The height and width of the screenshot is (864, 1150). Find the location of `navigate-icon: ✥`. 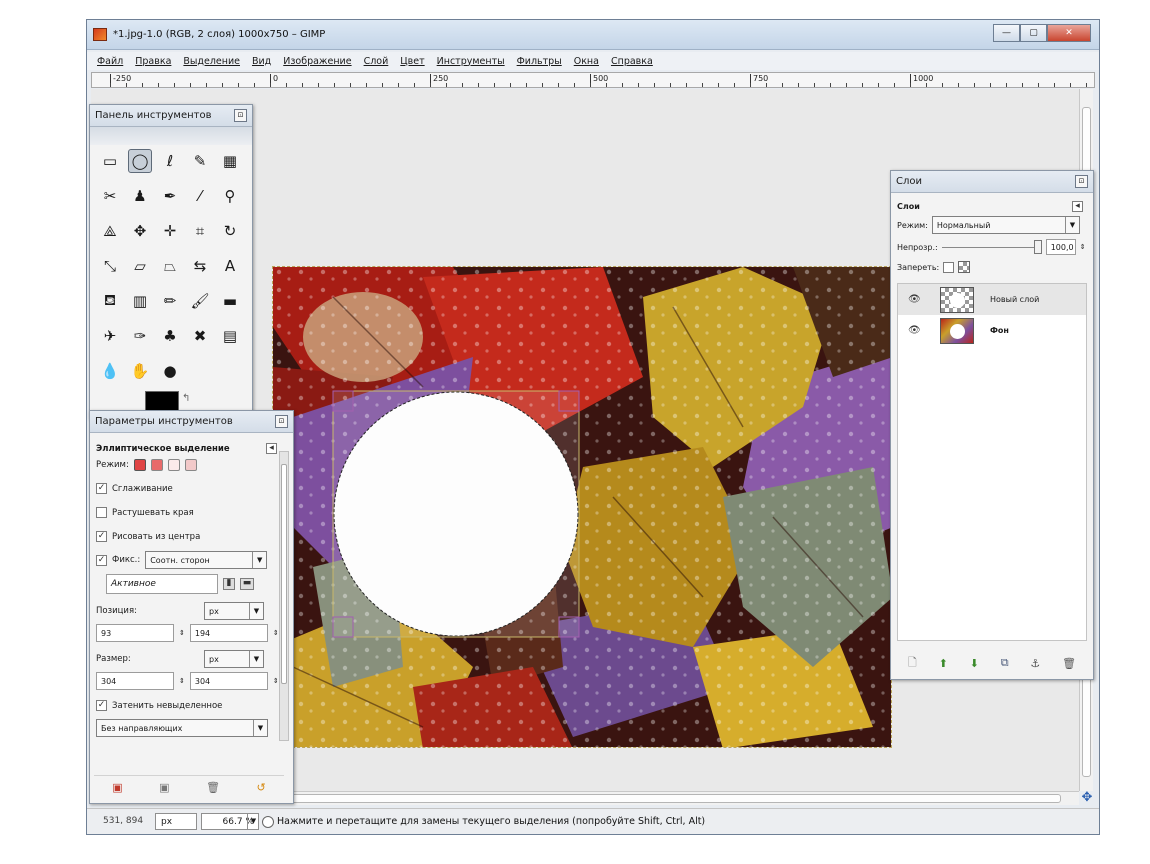

navigate-icon: ✥ is located at coordinates (1087, 798).